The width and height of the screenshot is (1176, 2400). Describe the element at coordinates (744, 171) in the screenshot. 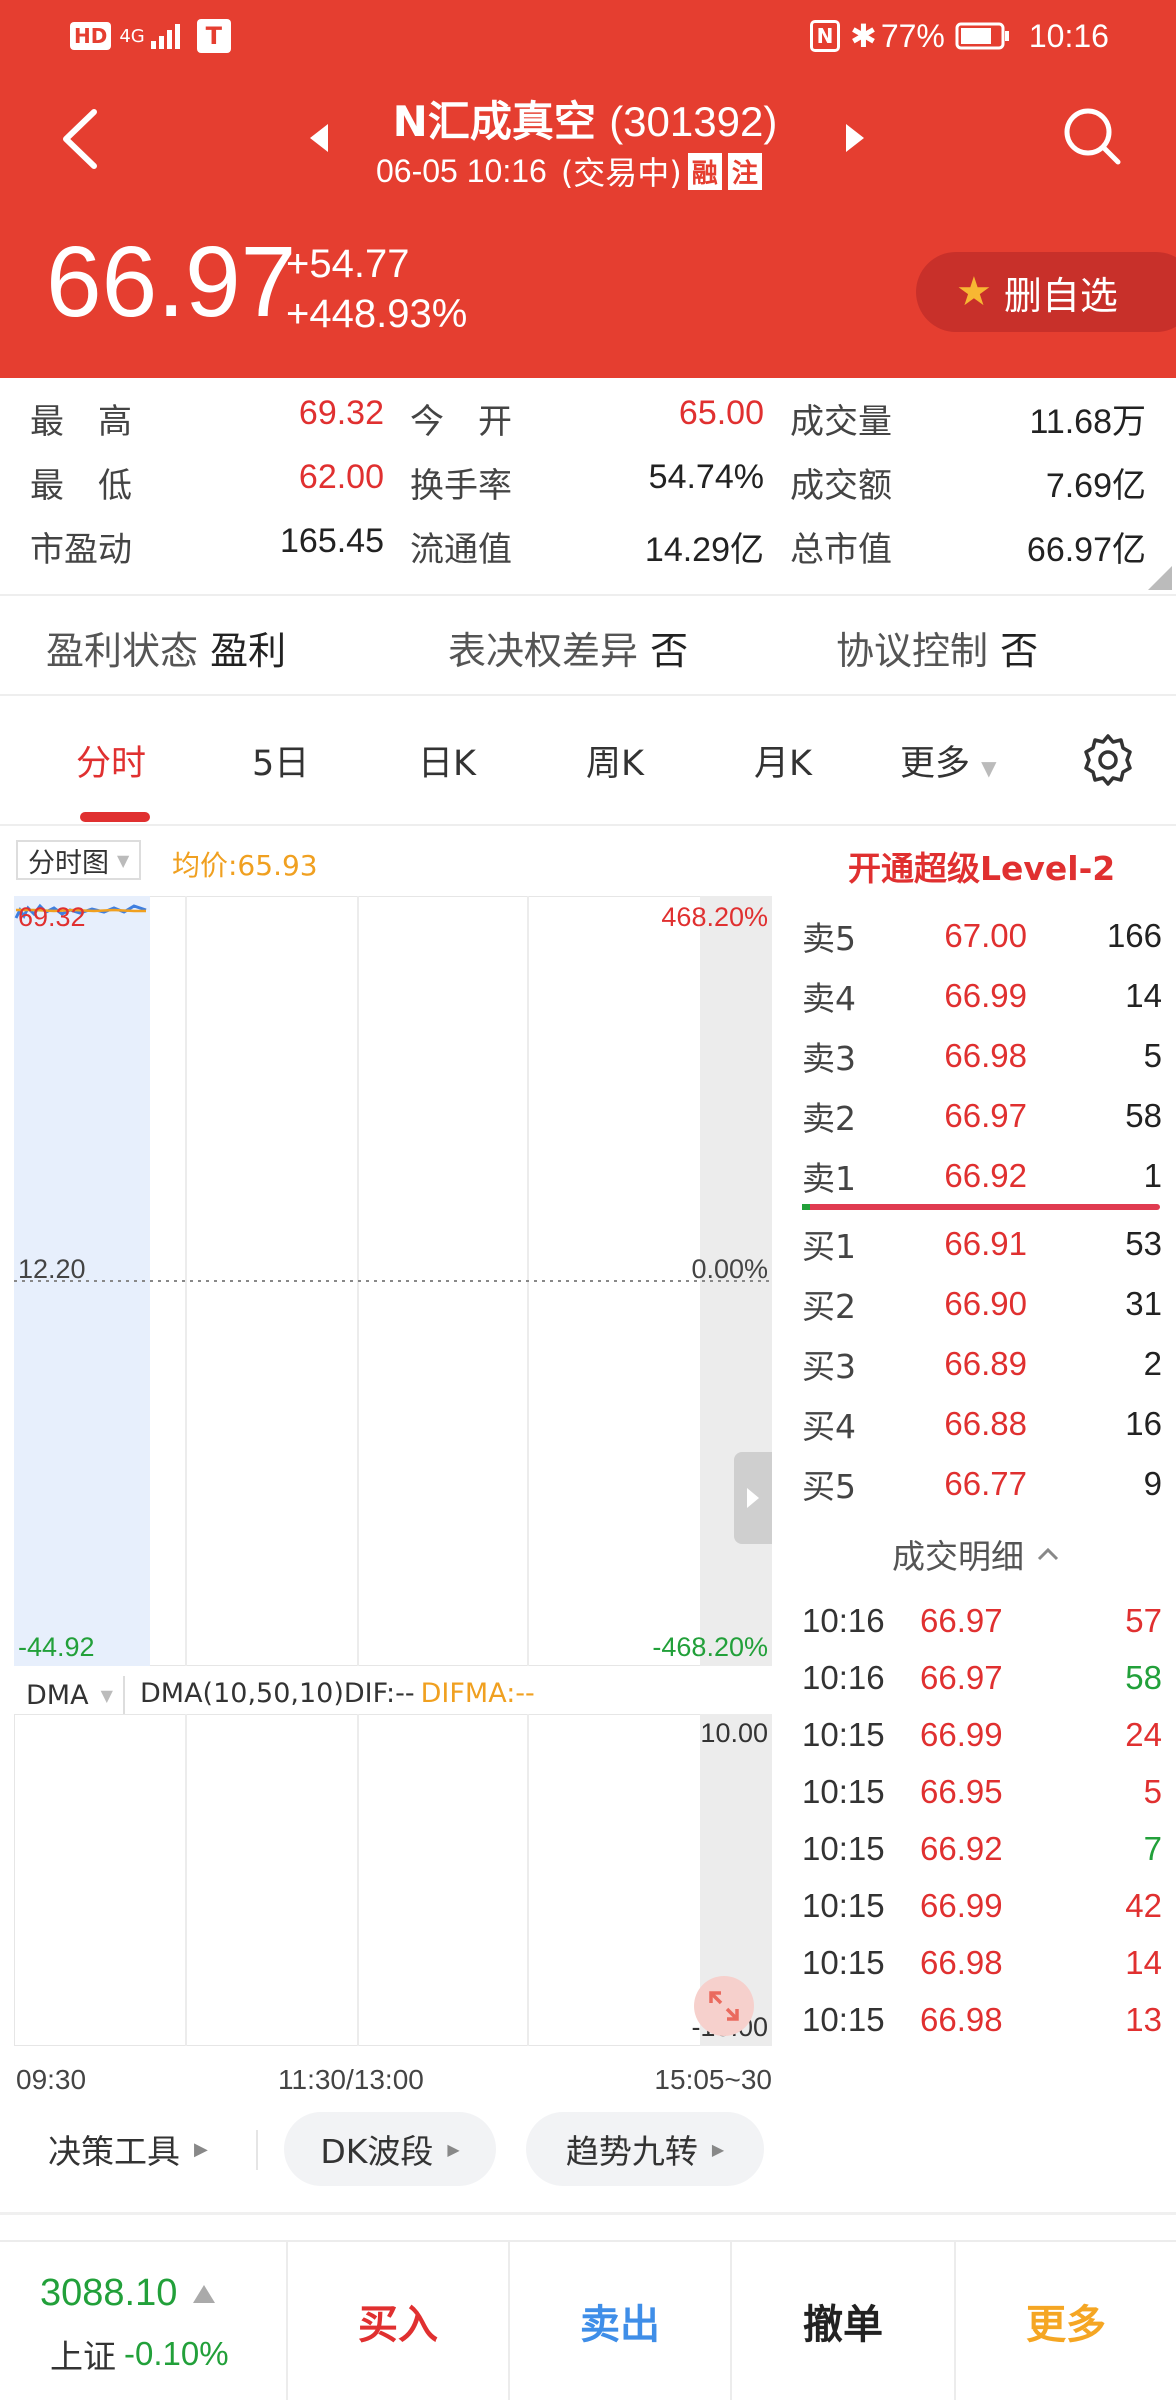

I see `note-badge: 注` at that location.